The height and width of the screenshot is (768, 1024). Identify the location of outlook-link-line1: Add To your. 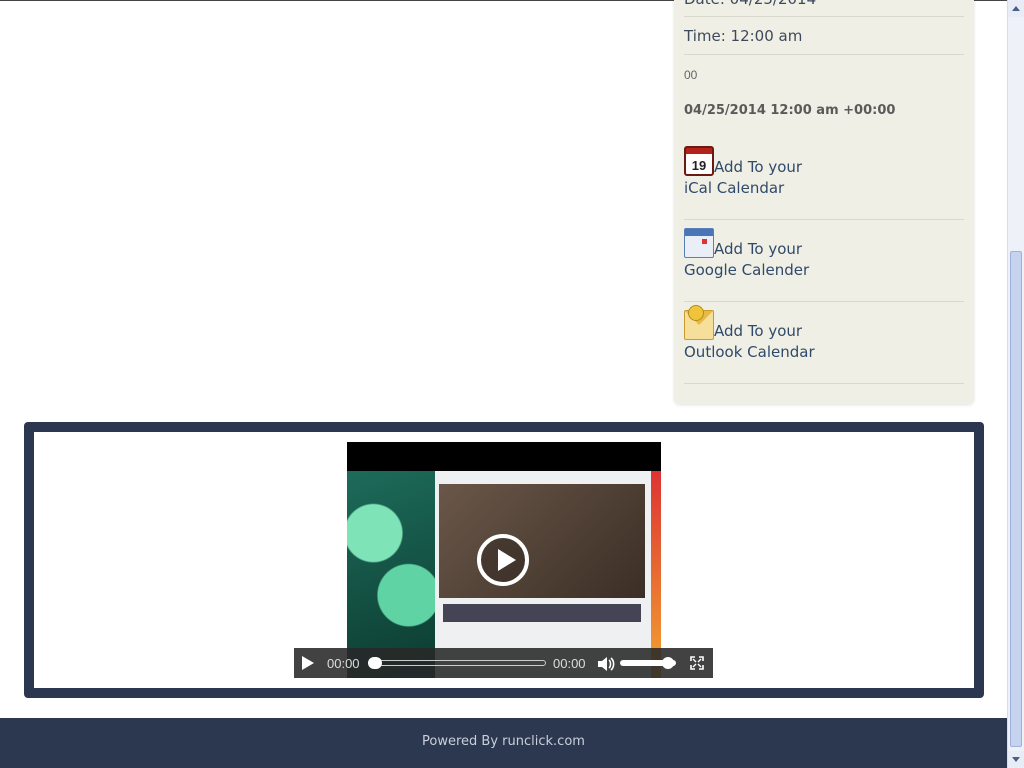
(758, 331).